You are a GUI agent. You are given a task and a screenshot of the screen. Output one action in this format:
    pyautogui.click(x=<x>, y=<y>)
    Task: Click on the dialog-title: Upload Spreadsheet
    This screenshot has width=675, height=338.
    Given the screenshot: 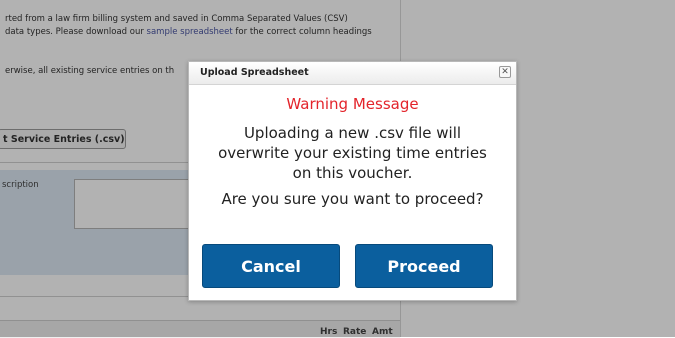 What is the action you would take?
    pyautogui.click(x=254, y=72)
    